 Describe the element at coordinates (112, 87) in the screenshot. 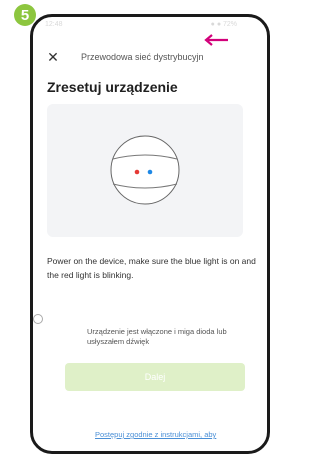

I see `page-title: Zresetuj urządzenie` at that location.